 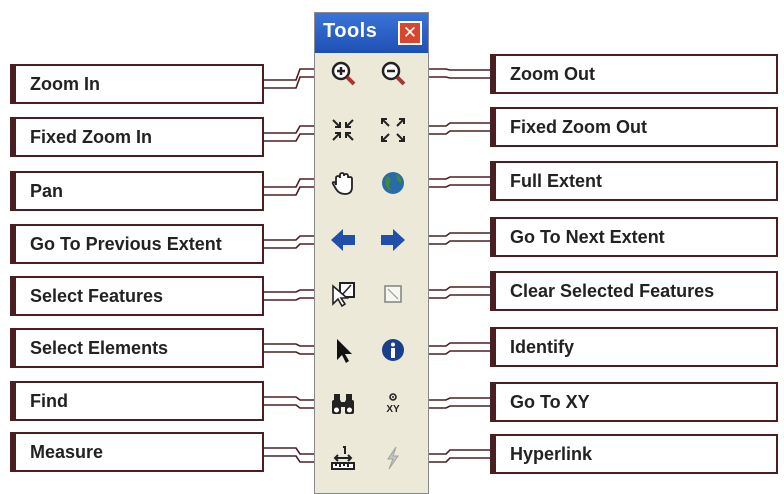 I want to click on label-select-elements: Select Elements, so click(x=137, y=348).